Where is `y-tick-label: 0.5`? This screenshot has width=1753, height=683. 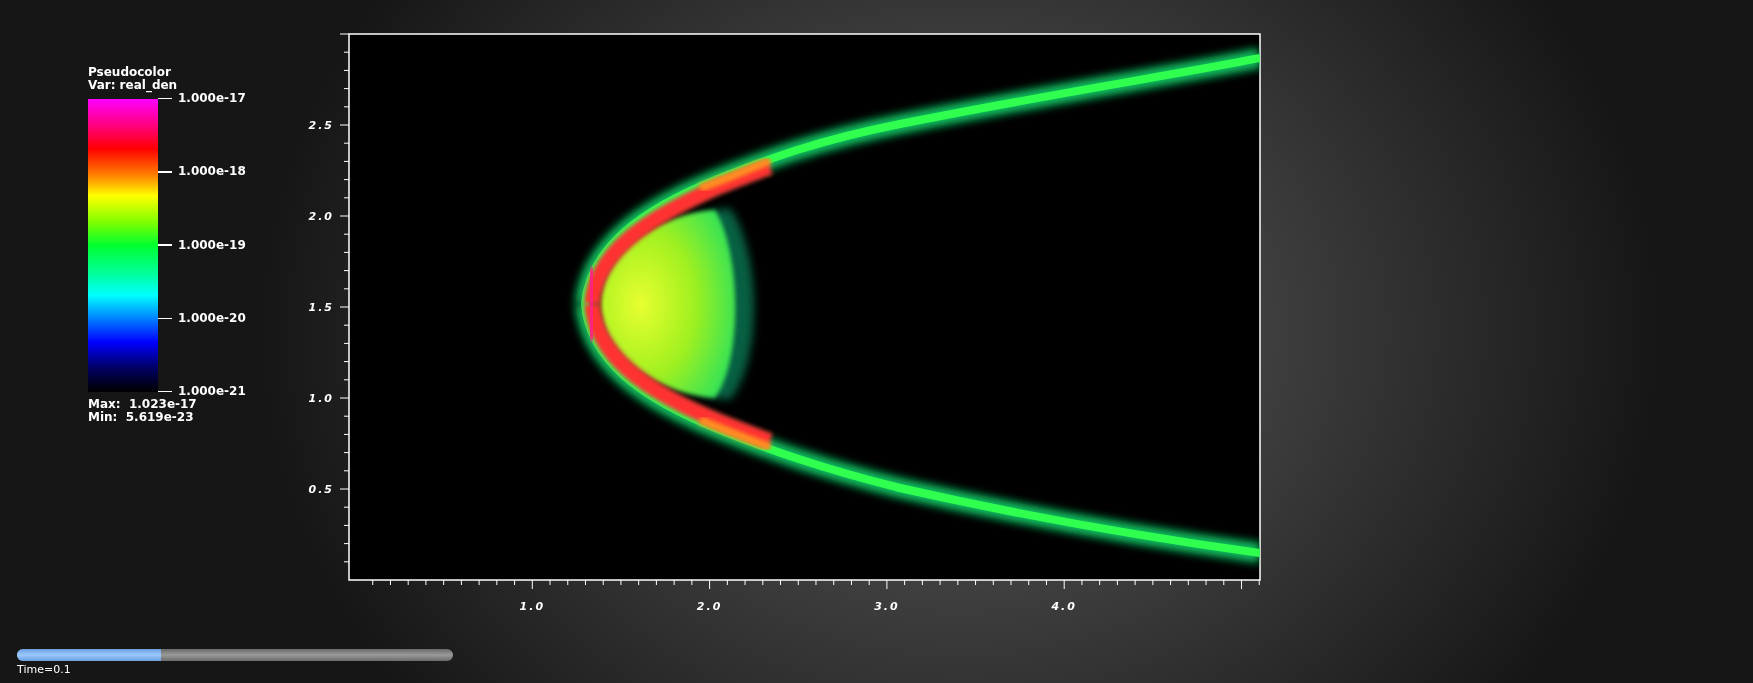
y-tick-label: 0.5 is located at coordinates (321, 489).